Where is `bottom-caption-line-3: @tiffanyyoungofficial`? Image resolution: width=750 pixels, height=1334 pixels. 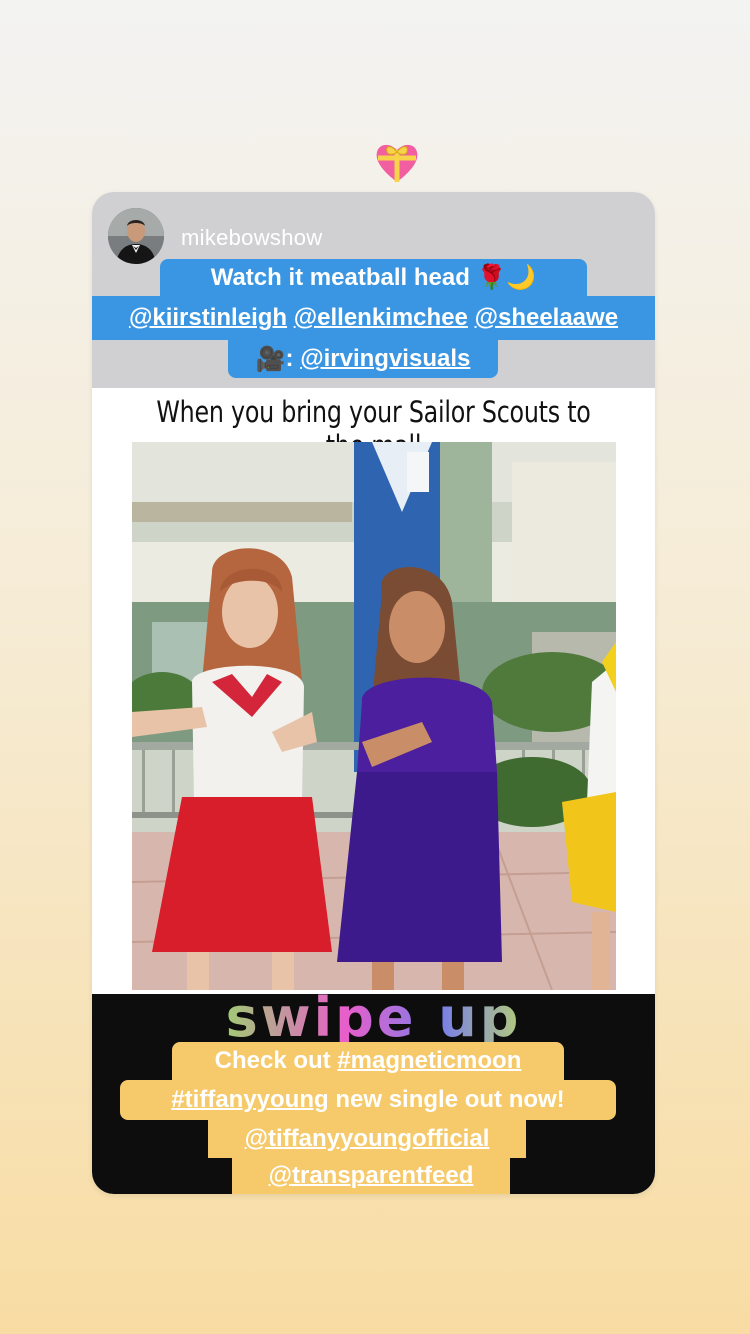 bottom-caption-line-3: @tiffanyyoungofficial is located at coordinates (367, 1139).